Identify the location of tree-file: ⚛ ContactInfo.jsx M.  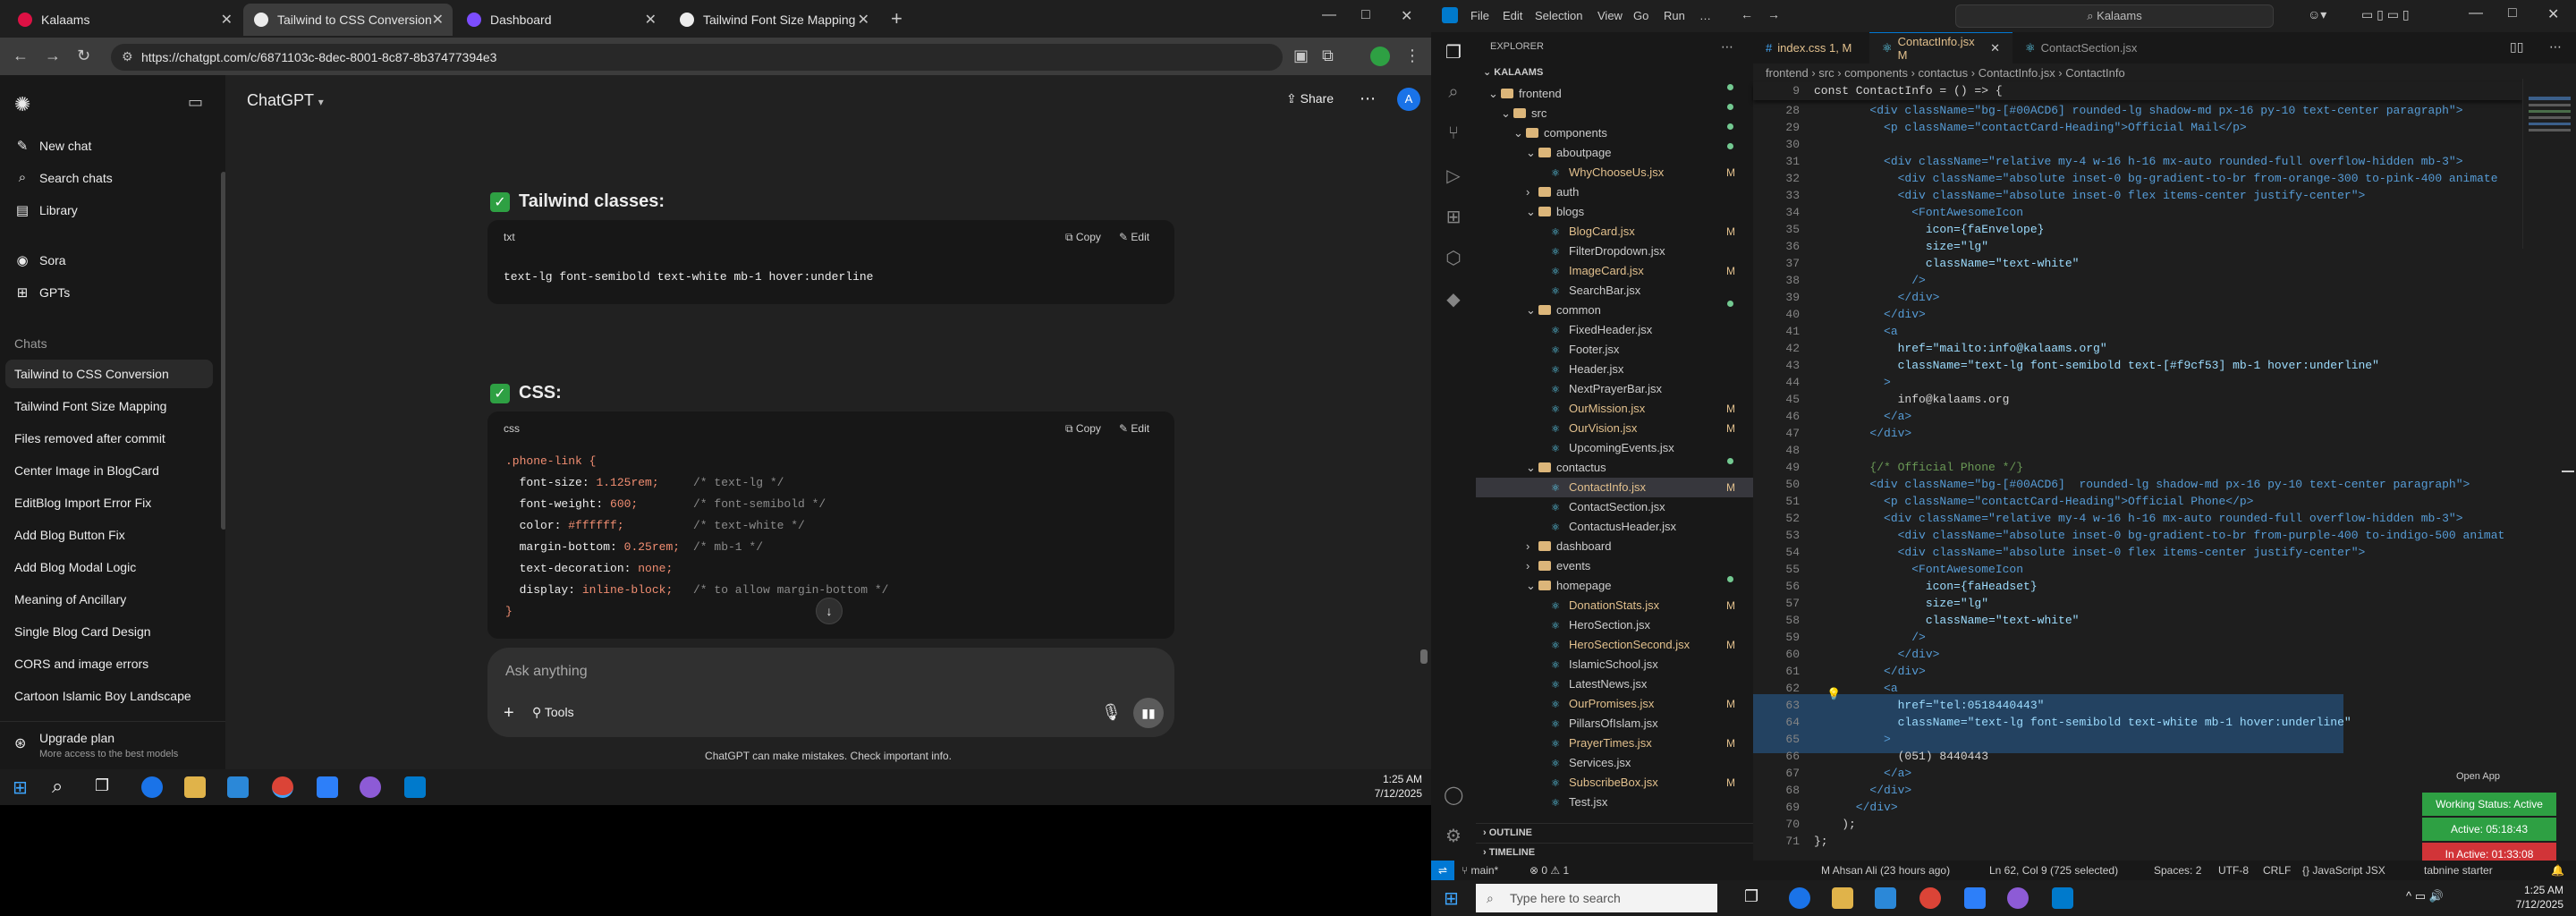
(1614, 487).